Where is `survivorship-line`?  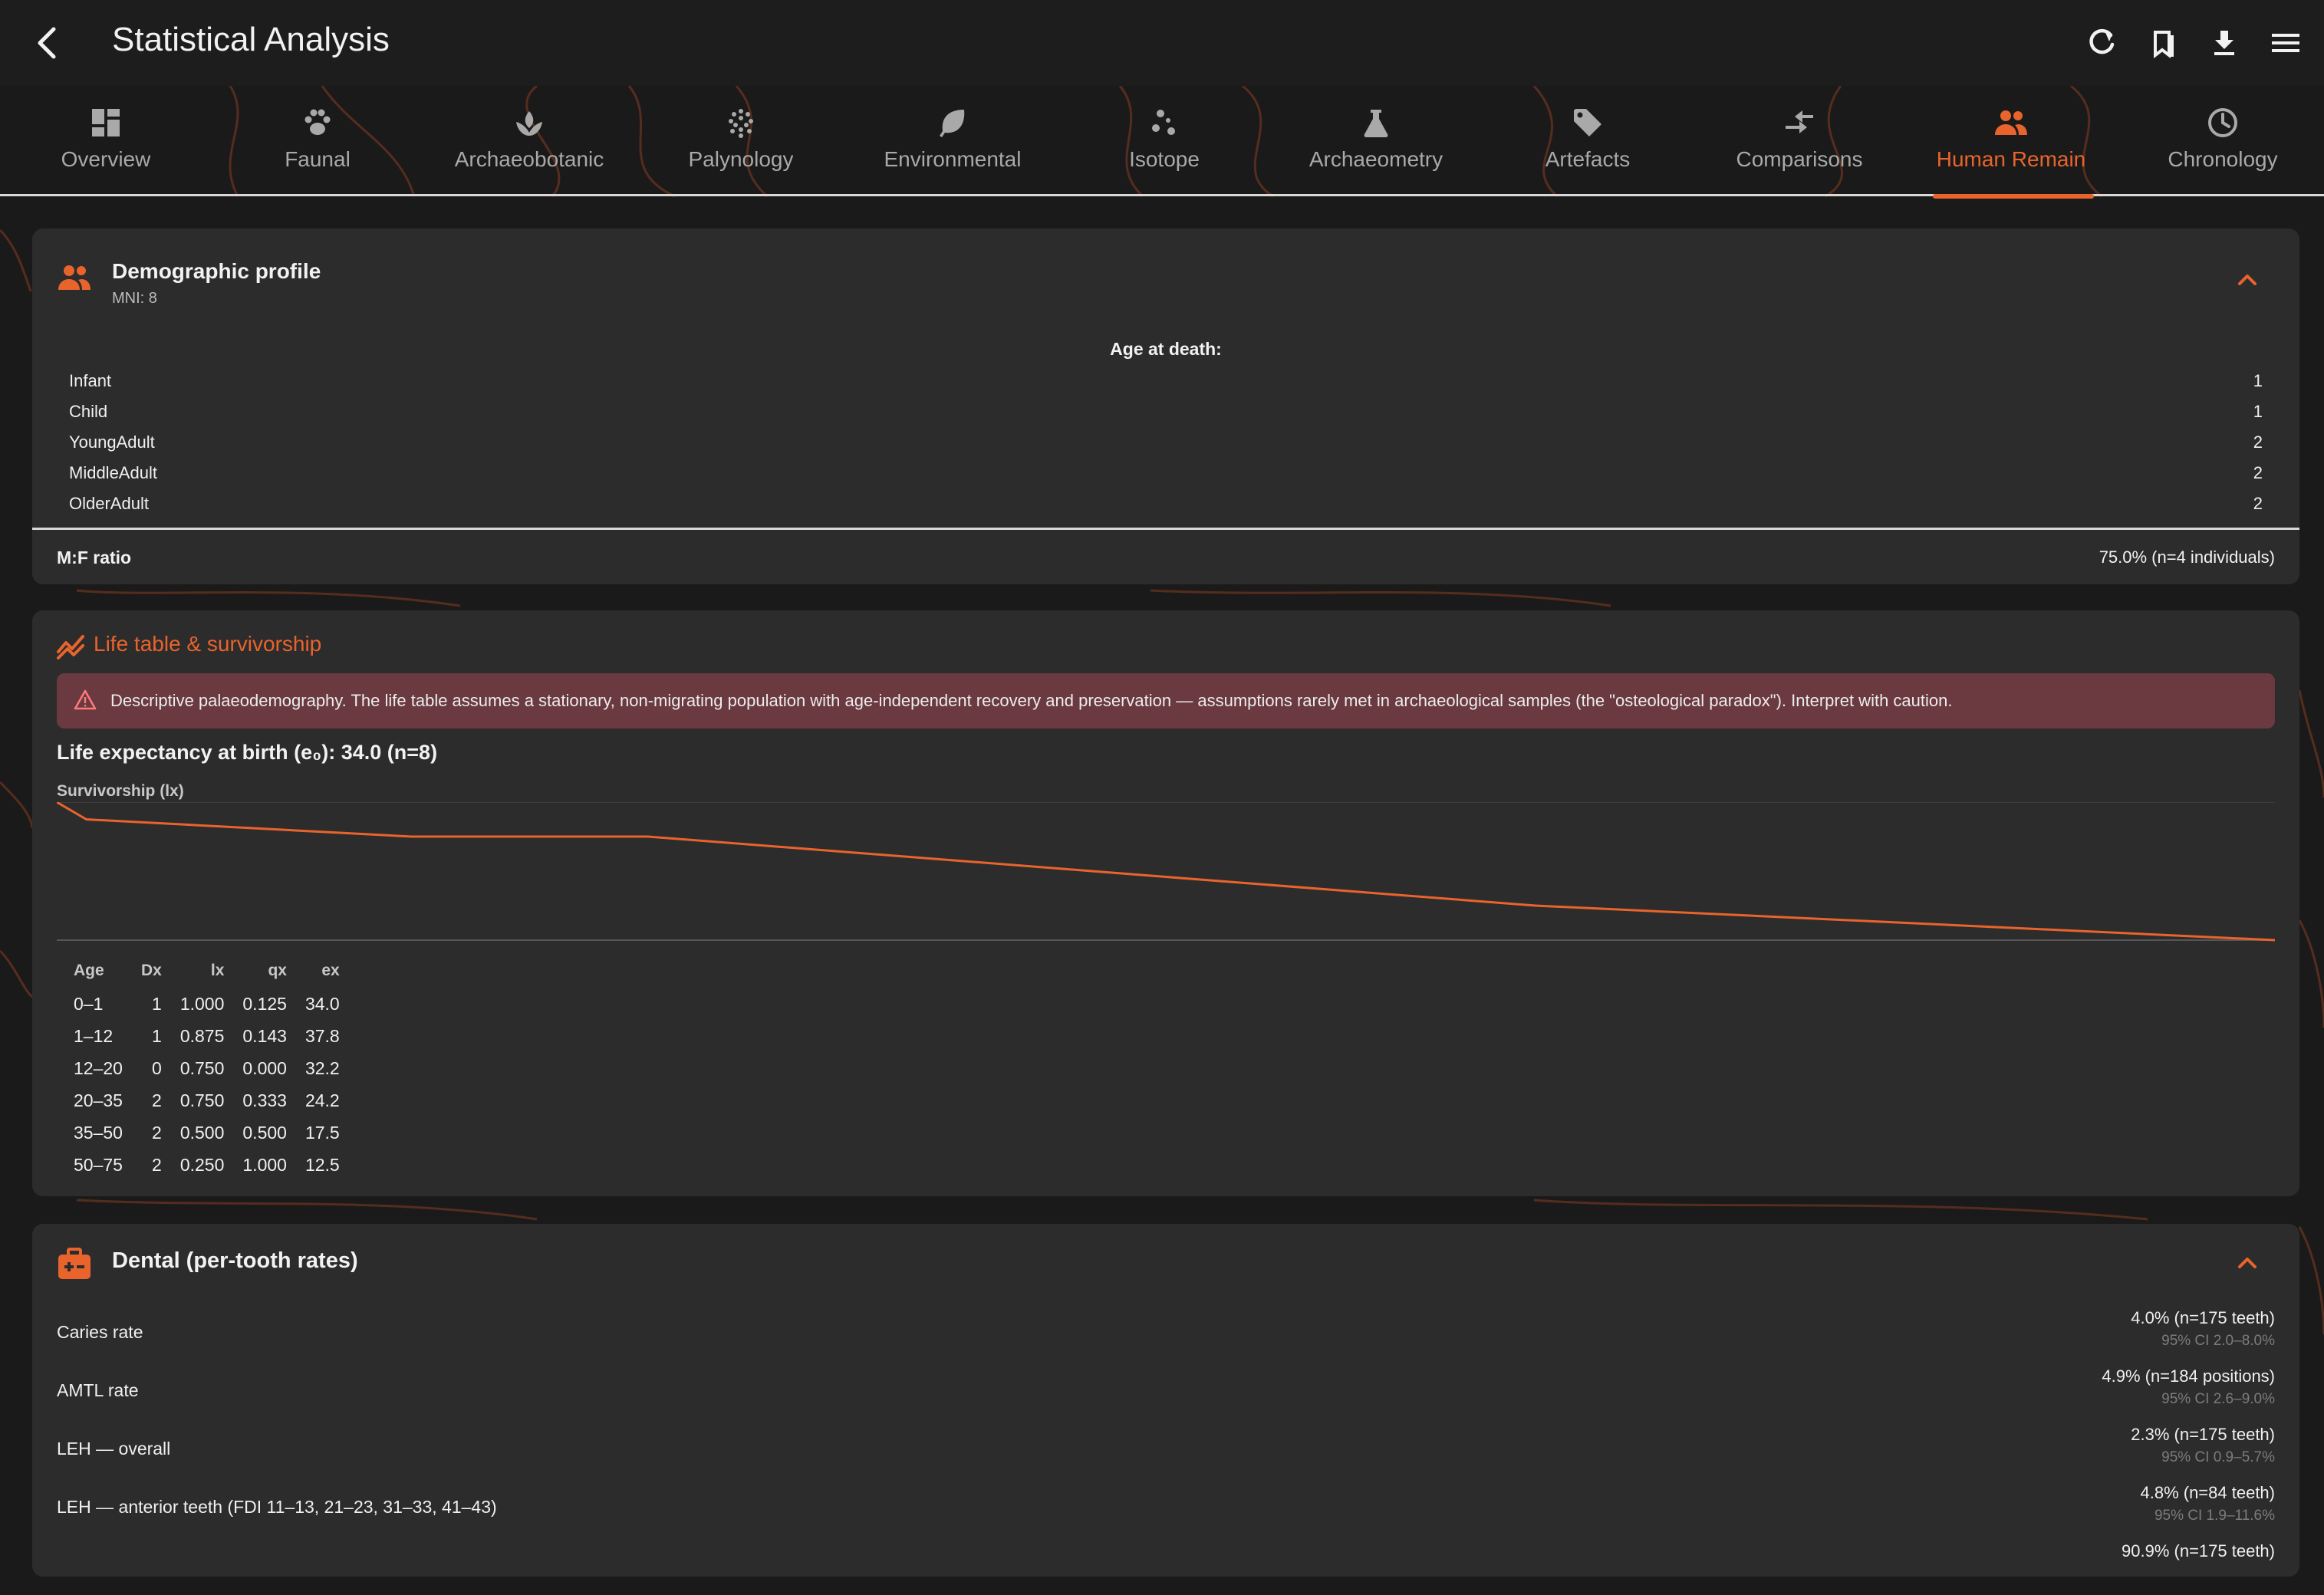 survivorship-line is located at coordinates (1166, 871).